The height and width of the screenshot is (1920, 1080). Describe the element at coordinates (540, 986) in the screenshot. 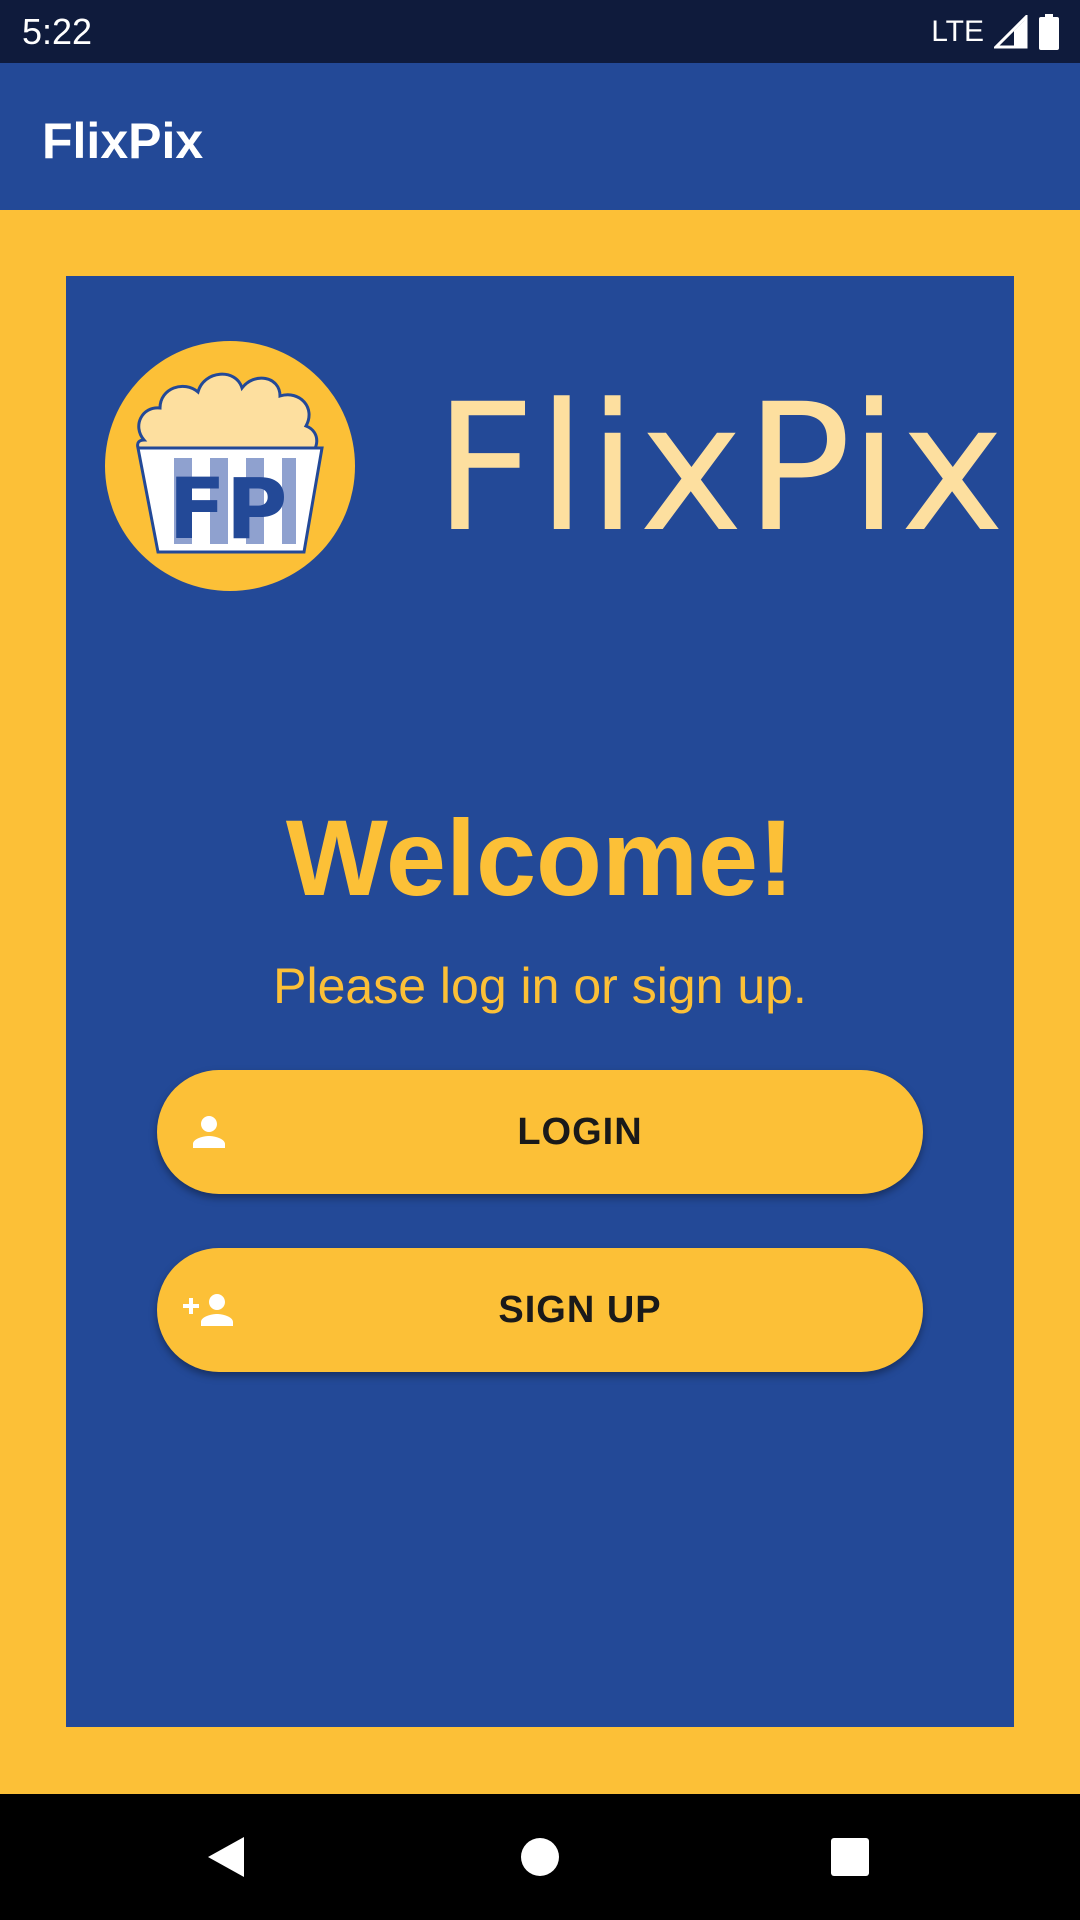

I see `welcome-subtitle: Please log in or sign up.` at that location.